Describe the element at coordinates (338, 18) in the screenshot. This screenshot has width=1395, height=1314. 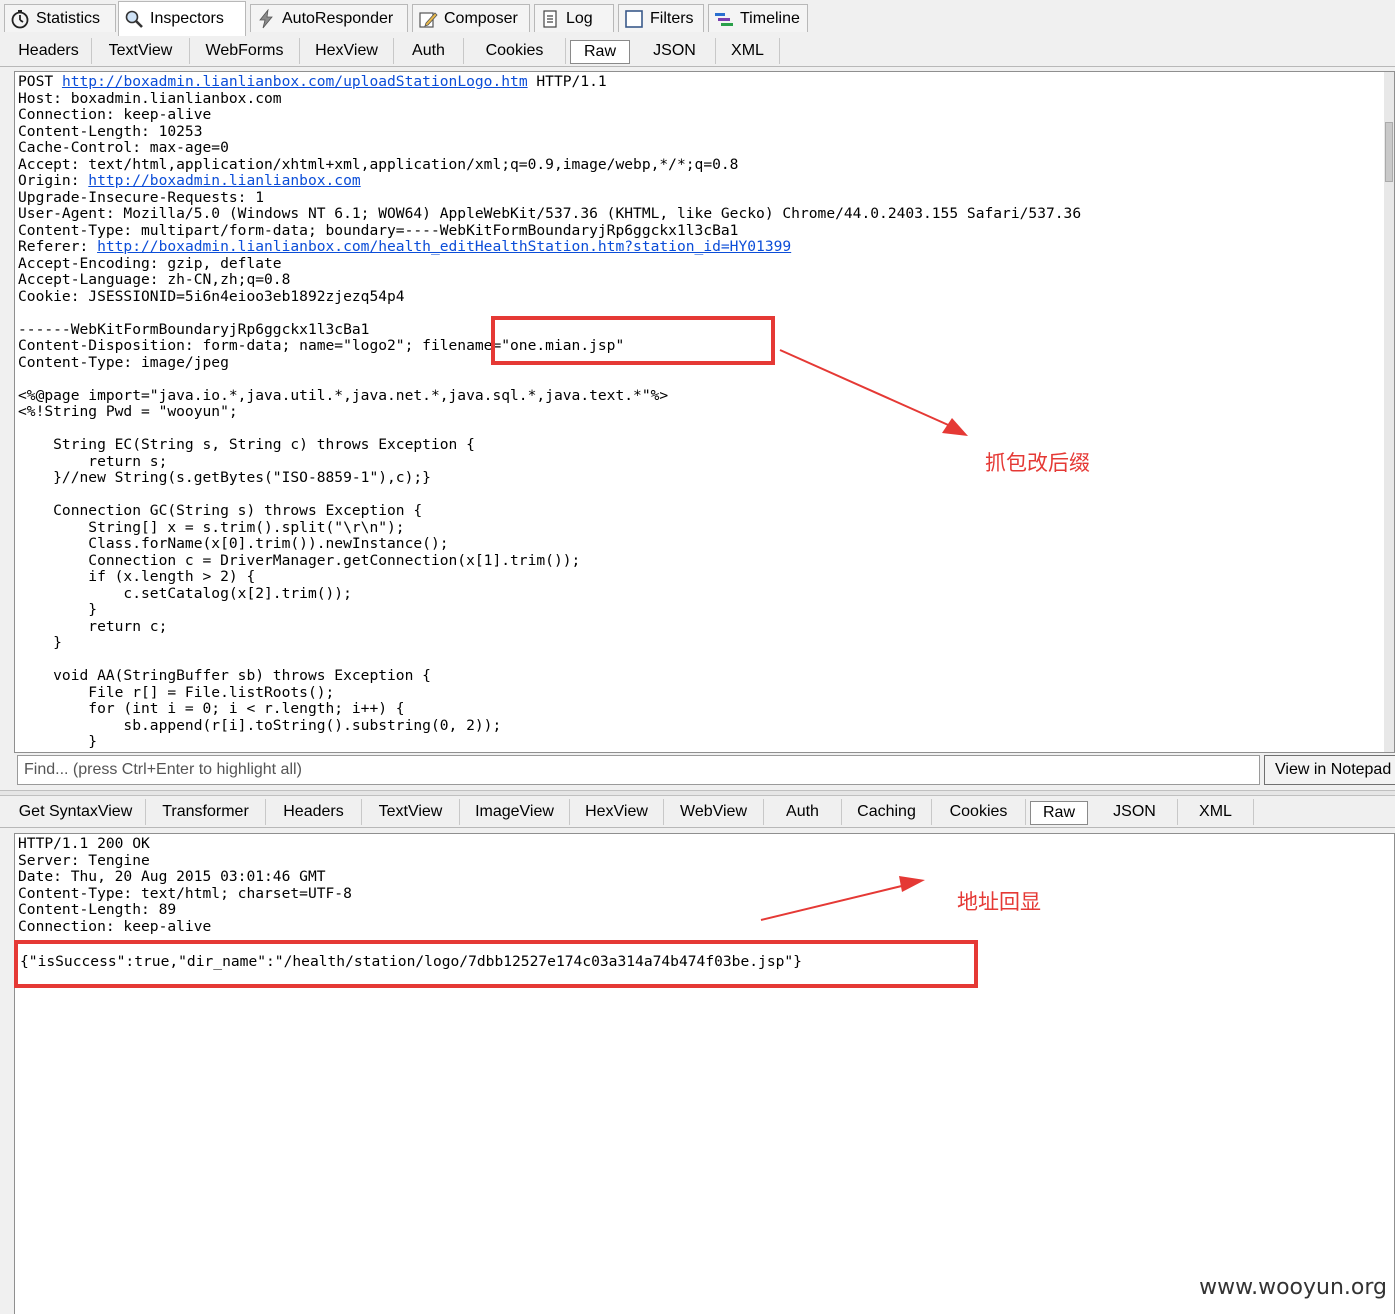
I see `tab-autoresponder-label: AutoResponder` at that location.